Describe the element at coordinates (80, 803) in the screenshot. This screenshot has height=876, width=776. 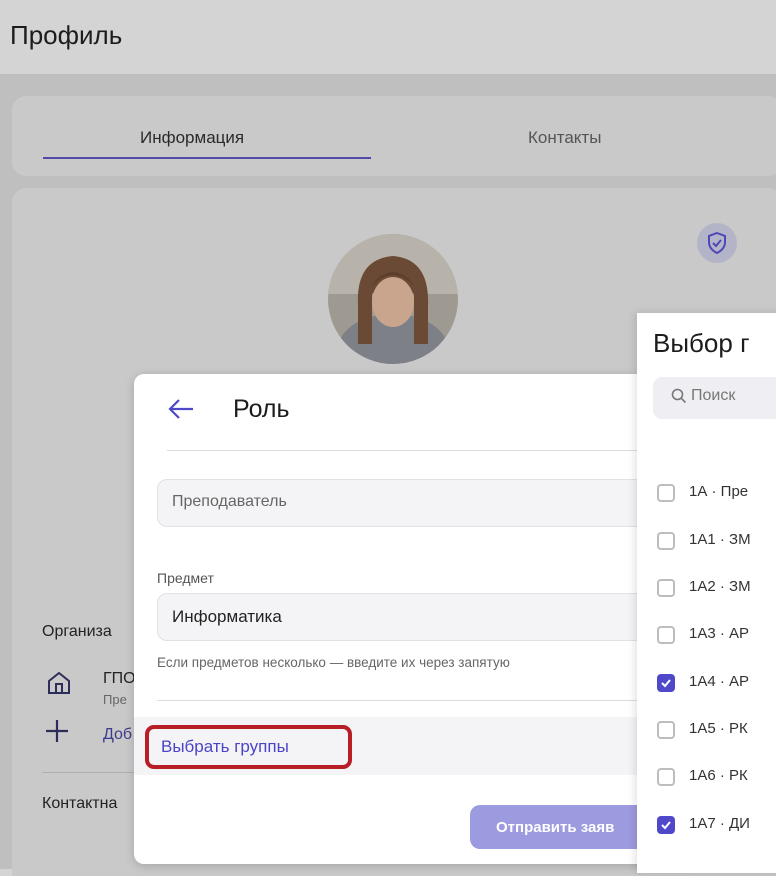
I see `contacts-section-label: Контактна` at that location.